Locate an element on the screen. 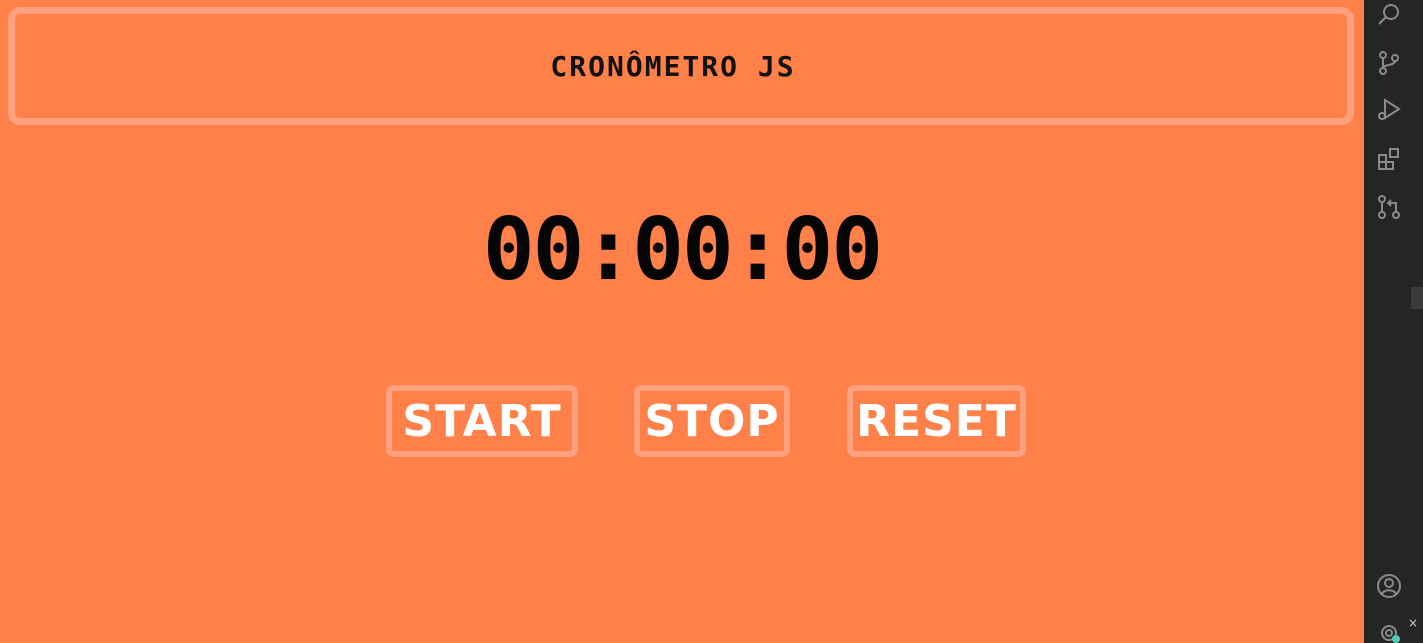  stop-button: STOP is located at coordinates (712, 421).